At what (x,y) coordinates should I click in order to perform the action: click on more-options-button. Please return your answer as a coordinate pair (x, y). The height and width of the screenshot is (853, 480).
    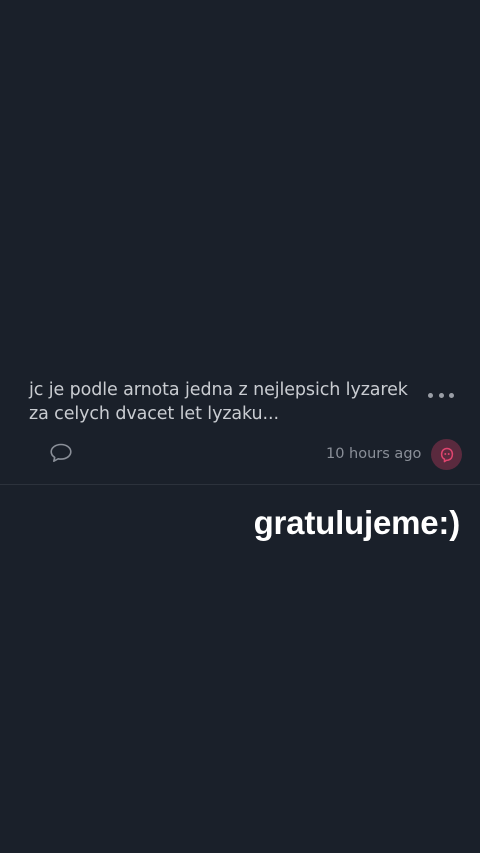
    Looking at the image, I should click on (441, 395).